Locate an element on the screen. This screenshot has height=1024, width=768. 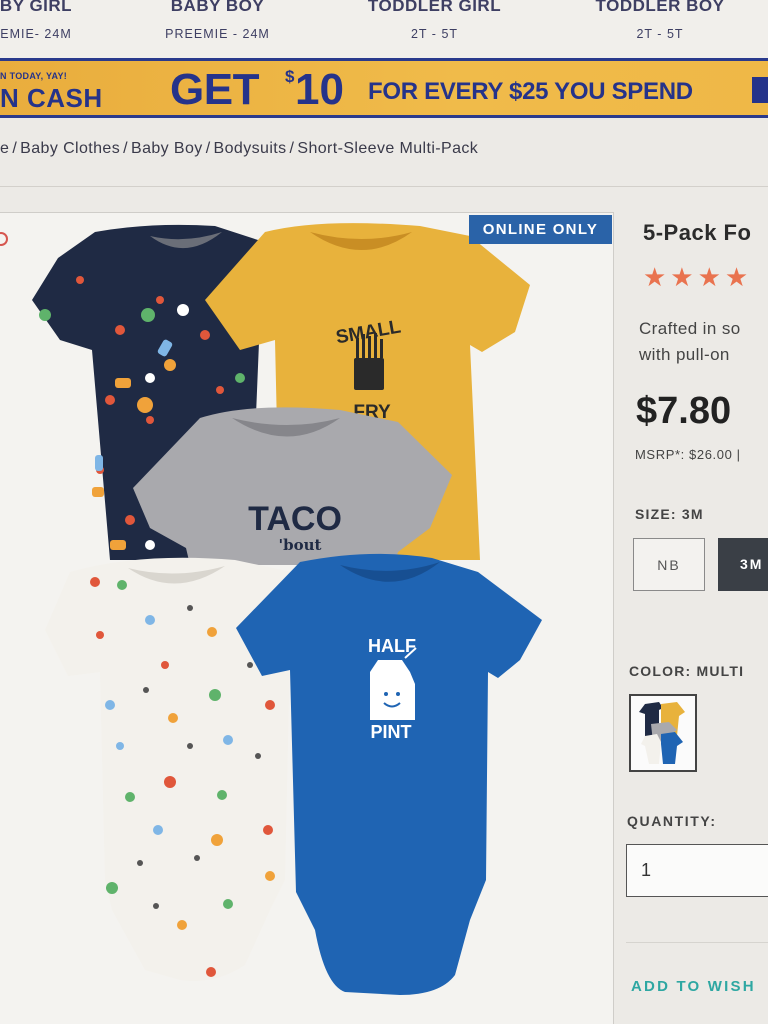
promo-earn-text: N TODAY, YAY! is located at coordinates (34, 76).